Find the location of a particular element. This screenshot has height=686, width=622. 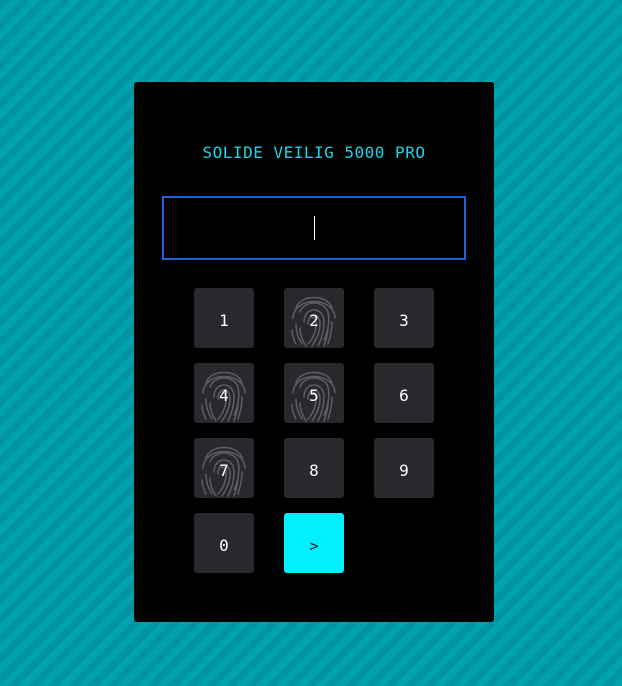

text-caret is located at coordinates (314, 228).